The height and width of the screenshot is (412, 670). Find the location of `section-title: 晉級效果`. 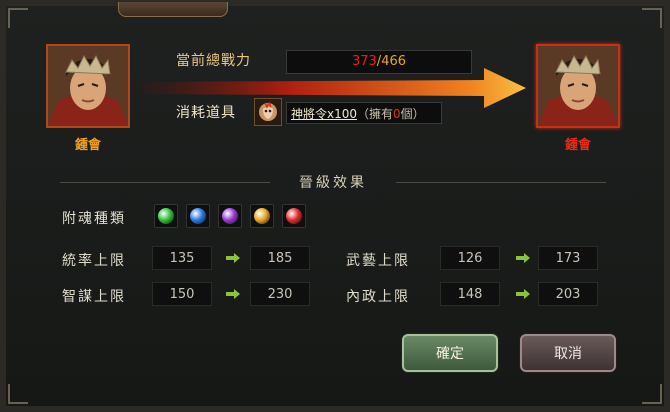

section-title: 晉級效果 is located at coordinates (333, 183).